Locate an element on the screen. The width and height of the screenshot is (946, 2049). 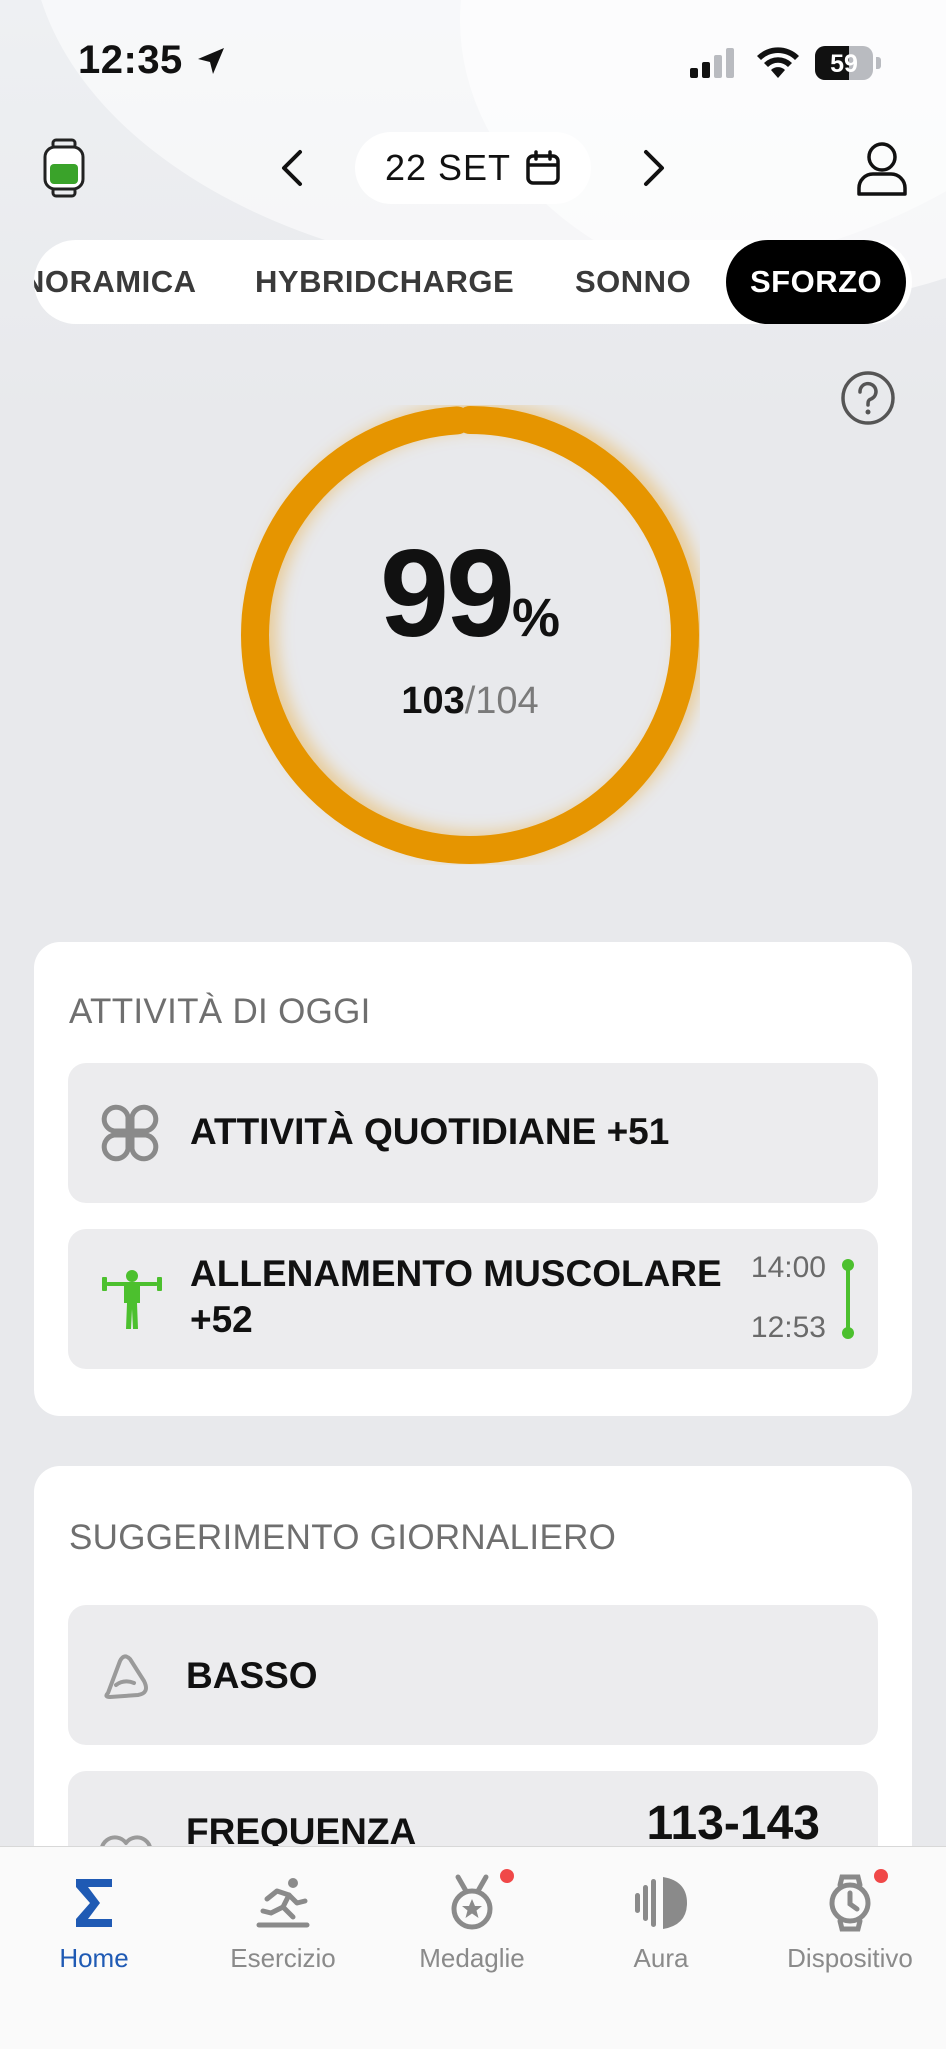
nav-device-label: Dispositivo is located at coordinates (850, 1958).